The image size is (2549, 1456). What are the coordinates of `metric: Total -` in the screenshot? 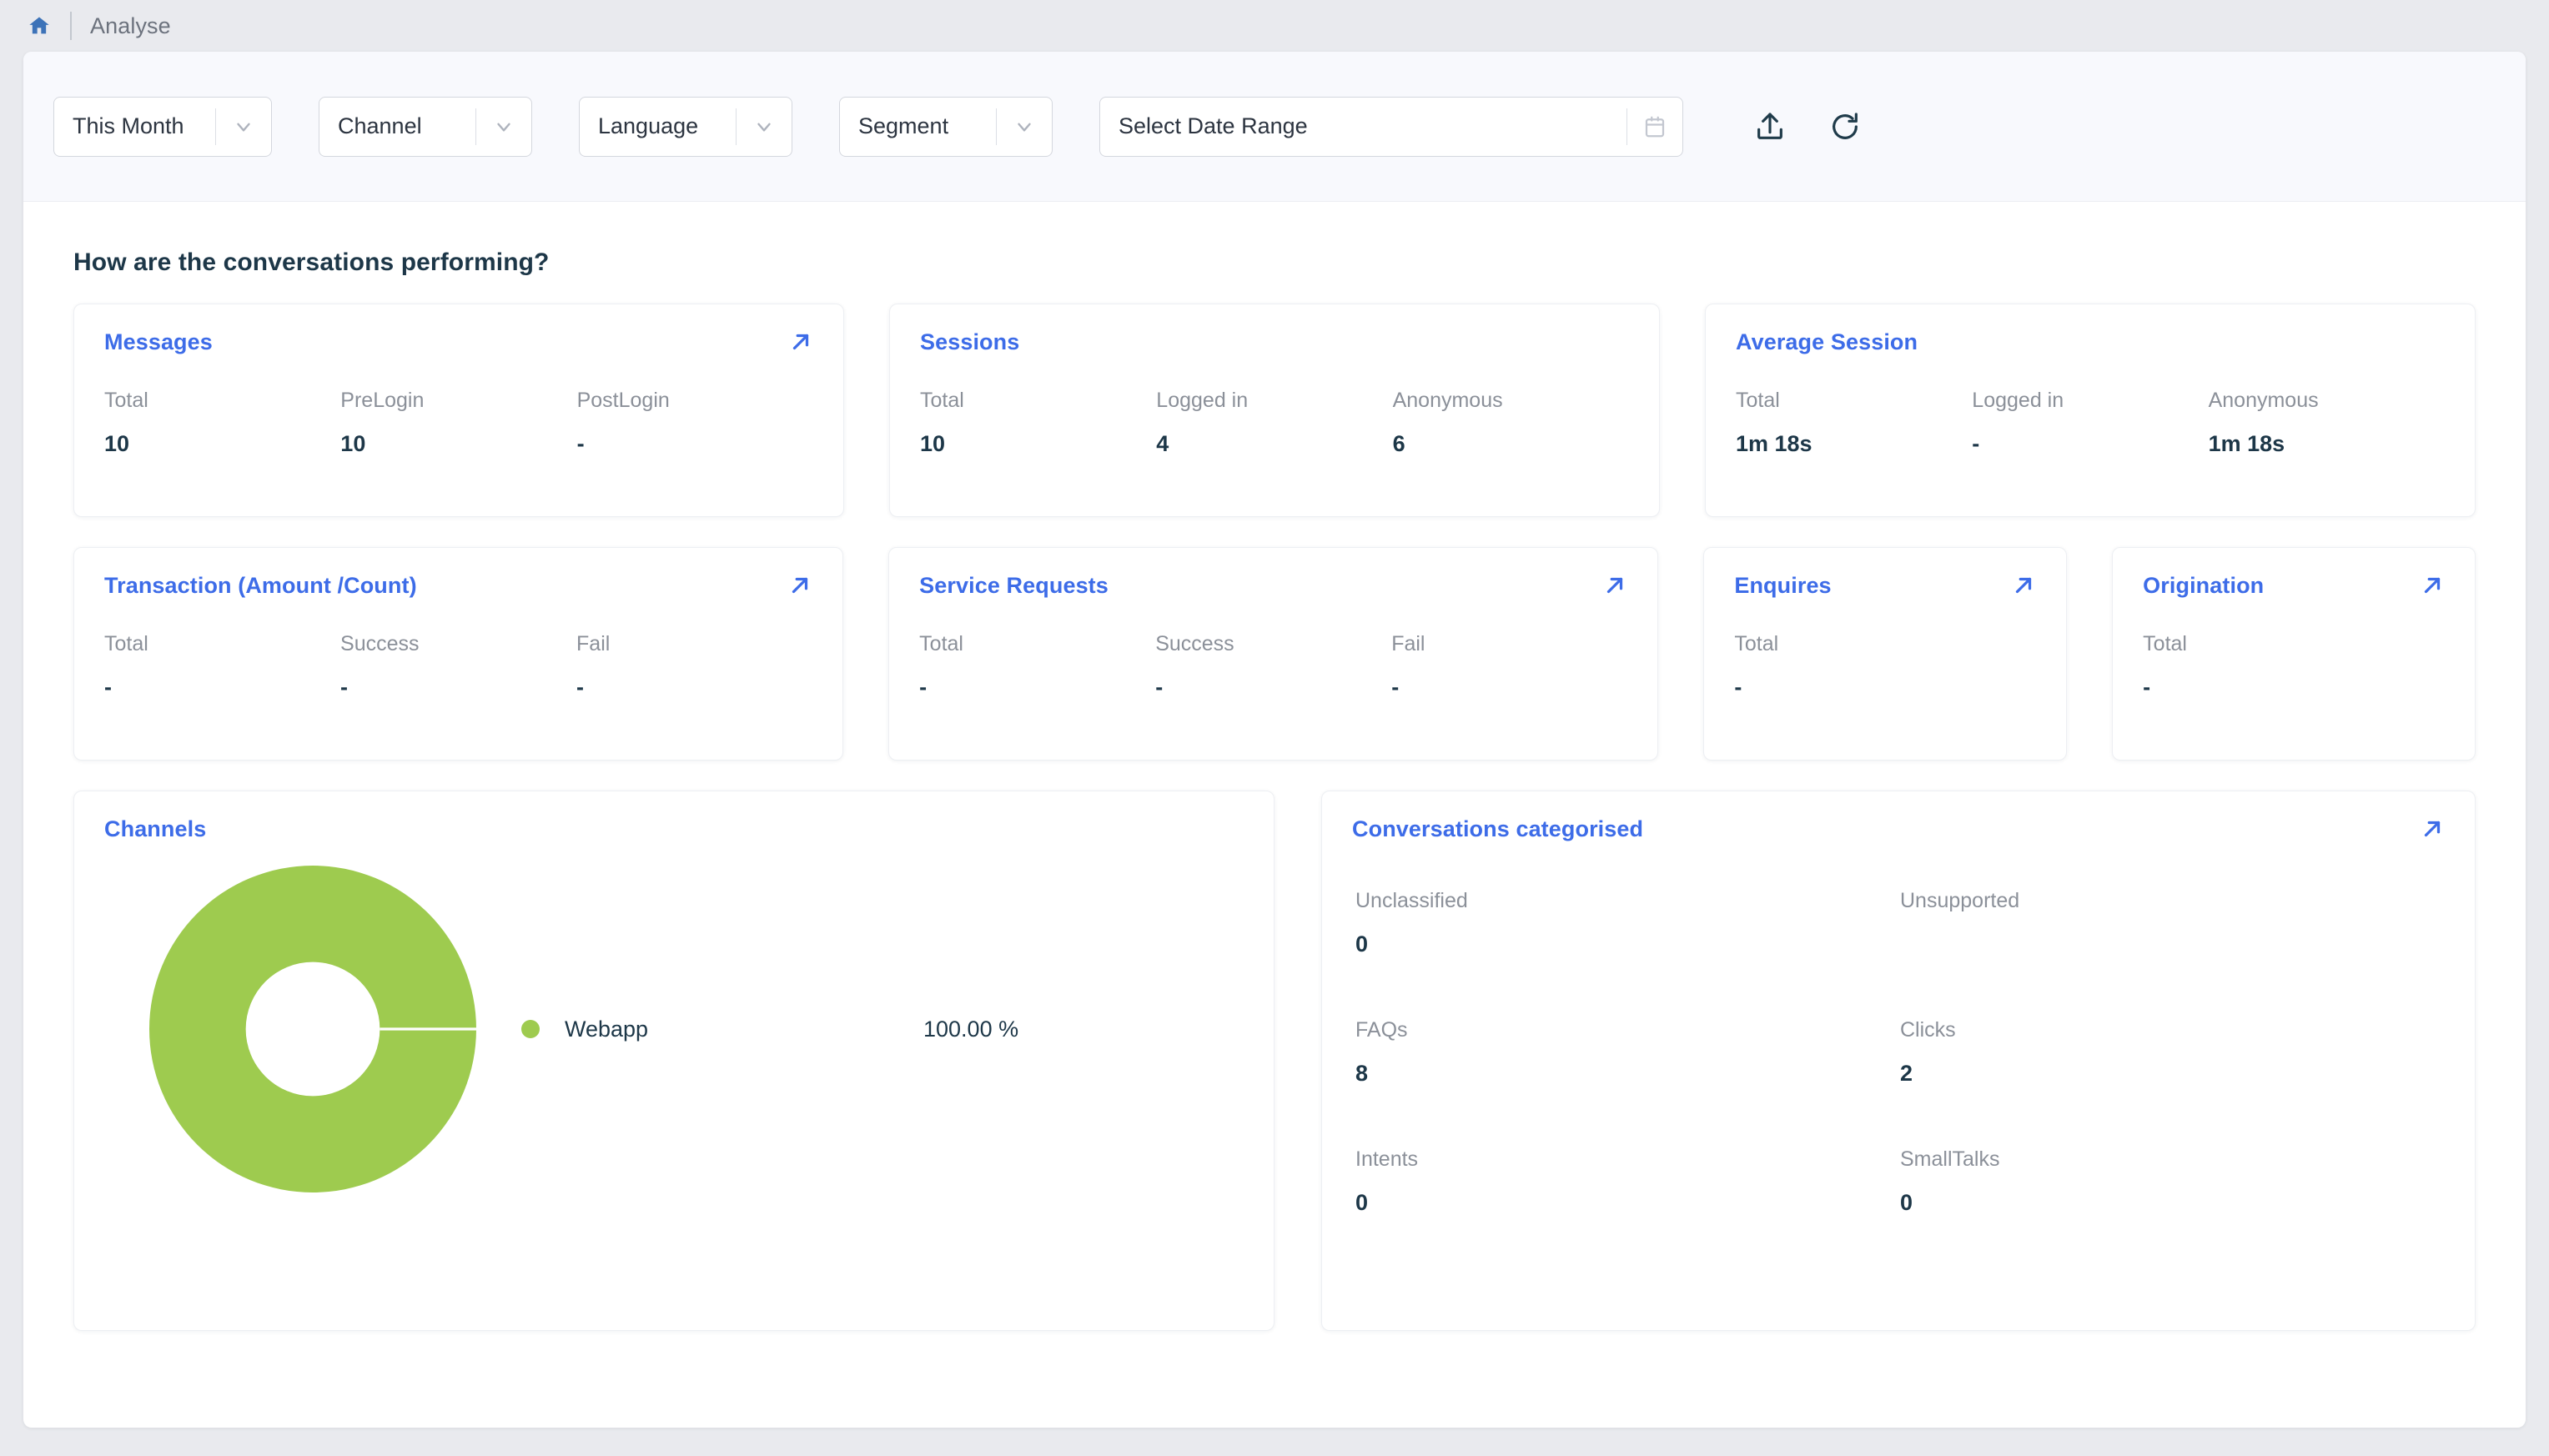 It's located at (1885, 666).